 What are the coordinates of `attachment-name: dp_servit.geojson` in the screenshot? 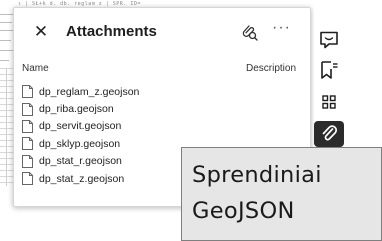 It's located at (80, 126).